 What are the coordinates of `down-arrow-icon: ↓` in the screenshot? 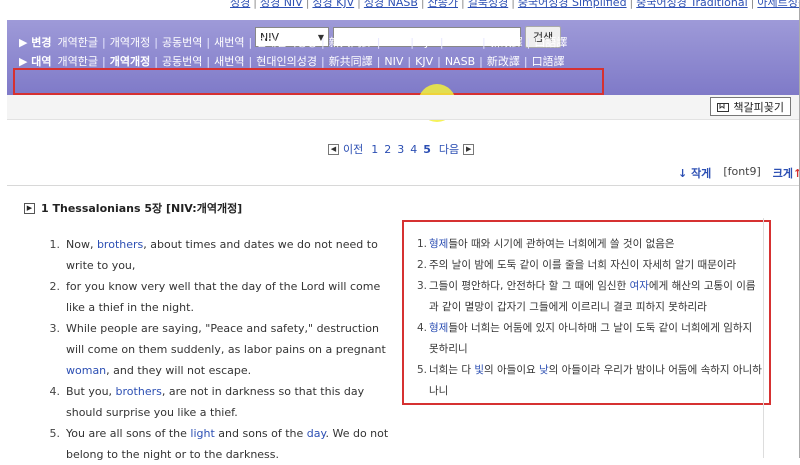 It's located at (683, 173).